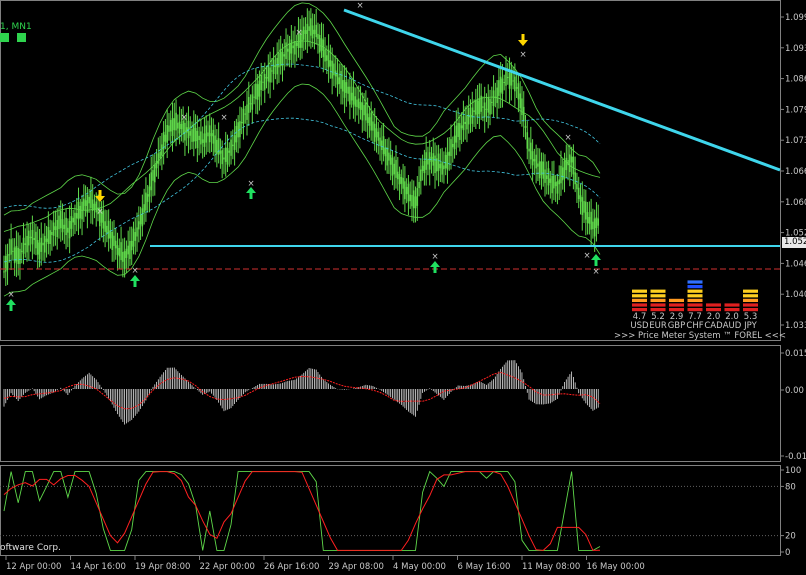 The height and width of the screenshot is (575, 806). Describe the element at coordinates (694, 326) in the screenshot. I see `strength-currency: CHF` at that location.